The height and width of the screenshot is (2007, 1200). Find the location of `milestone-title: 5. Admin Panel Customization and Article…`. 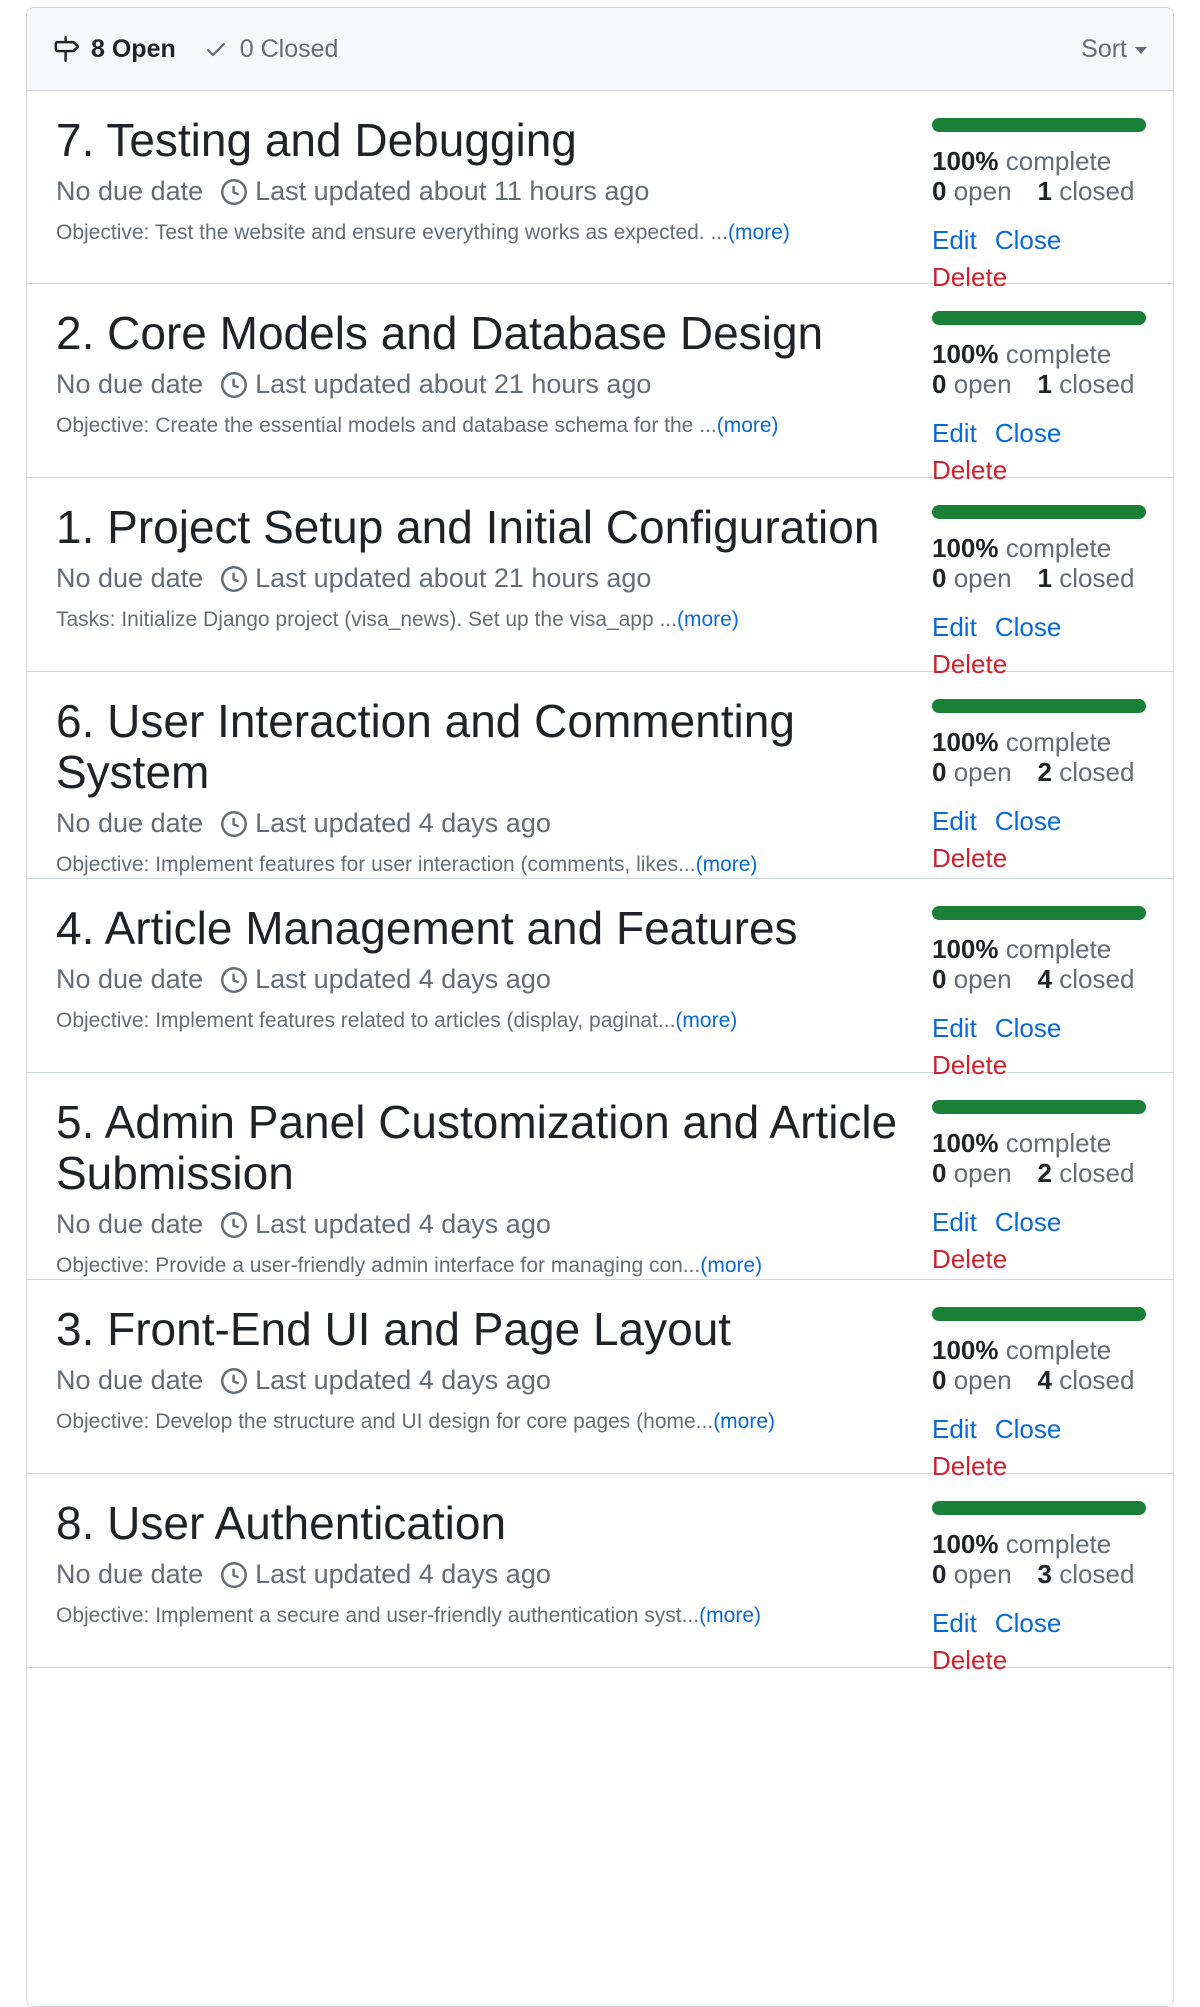

milestone-title: 5. Admin Panel Customization and Article… is located at coordinates (486, 1148).